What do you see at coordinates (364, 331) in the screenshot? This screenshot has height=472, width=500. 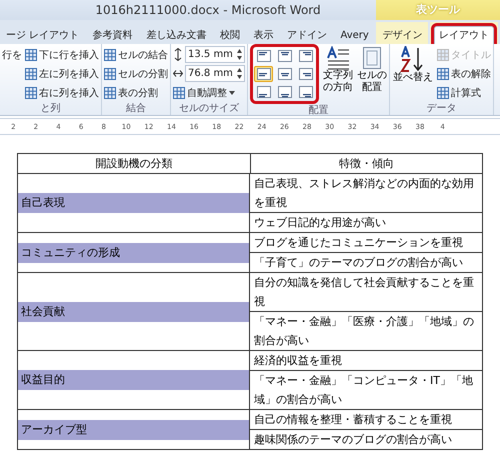 I see `table-cell-text: 「マネー・金融」「医療・介護」「地域」の割合が高い` at bounding box center [364, 331].